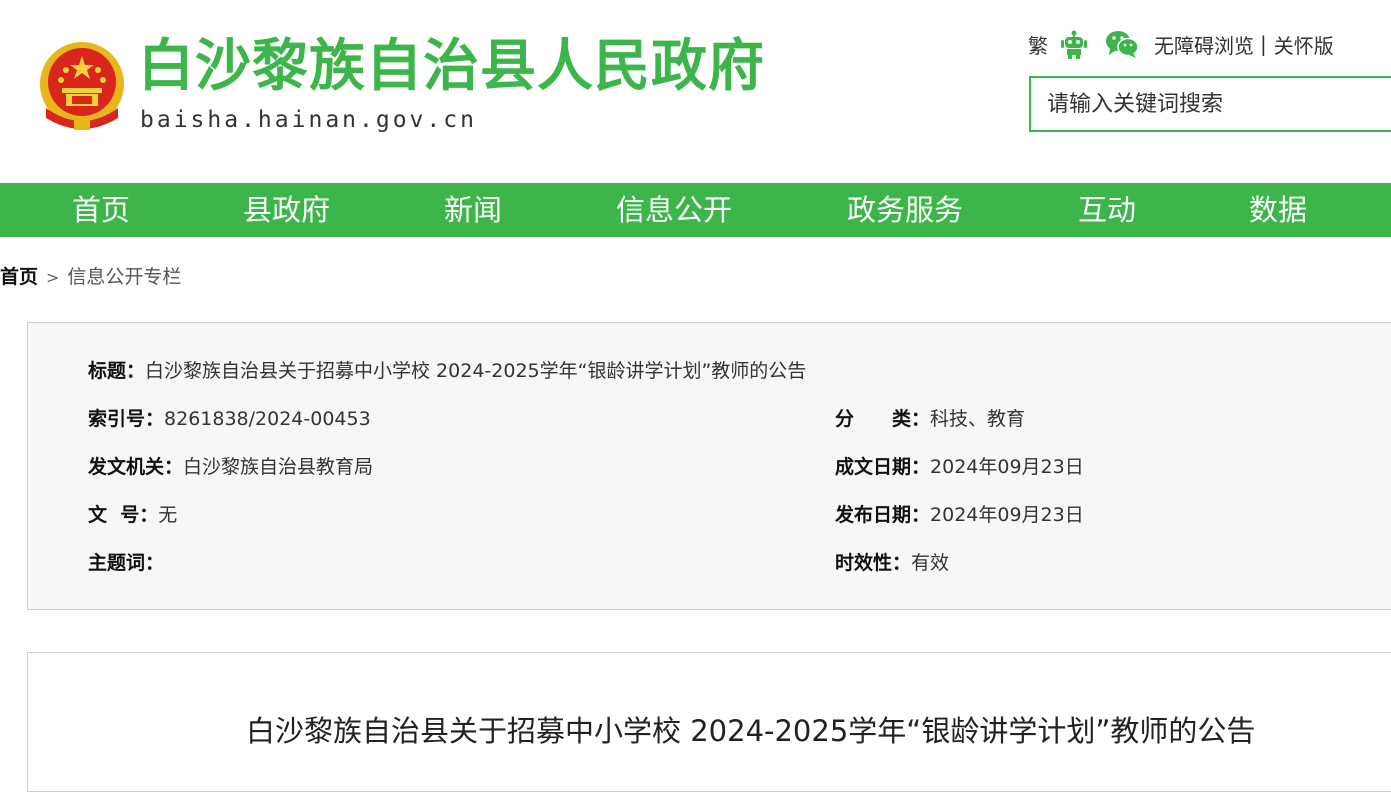 The width and height of the screenshot is (1391, 792). Describe the element at coordinates (451, 67) in the screenshot. I see `site-title: 白沙黎族自治县人民政府` at that location.